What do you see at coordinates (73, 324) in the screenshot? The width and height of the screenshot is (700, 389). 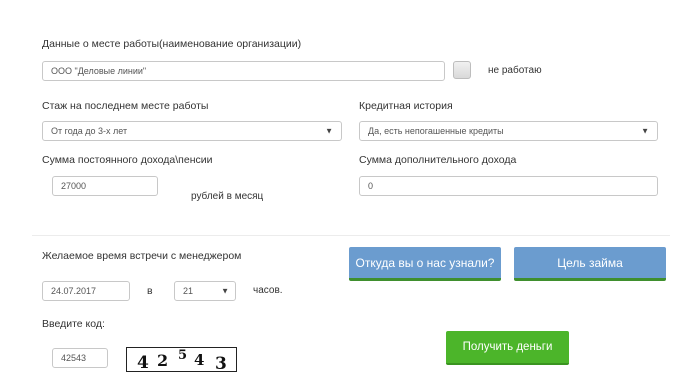 I see `code-label: Введите код:` at bounding box center [73, 324].